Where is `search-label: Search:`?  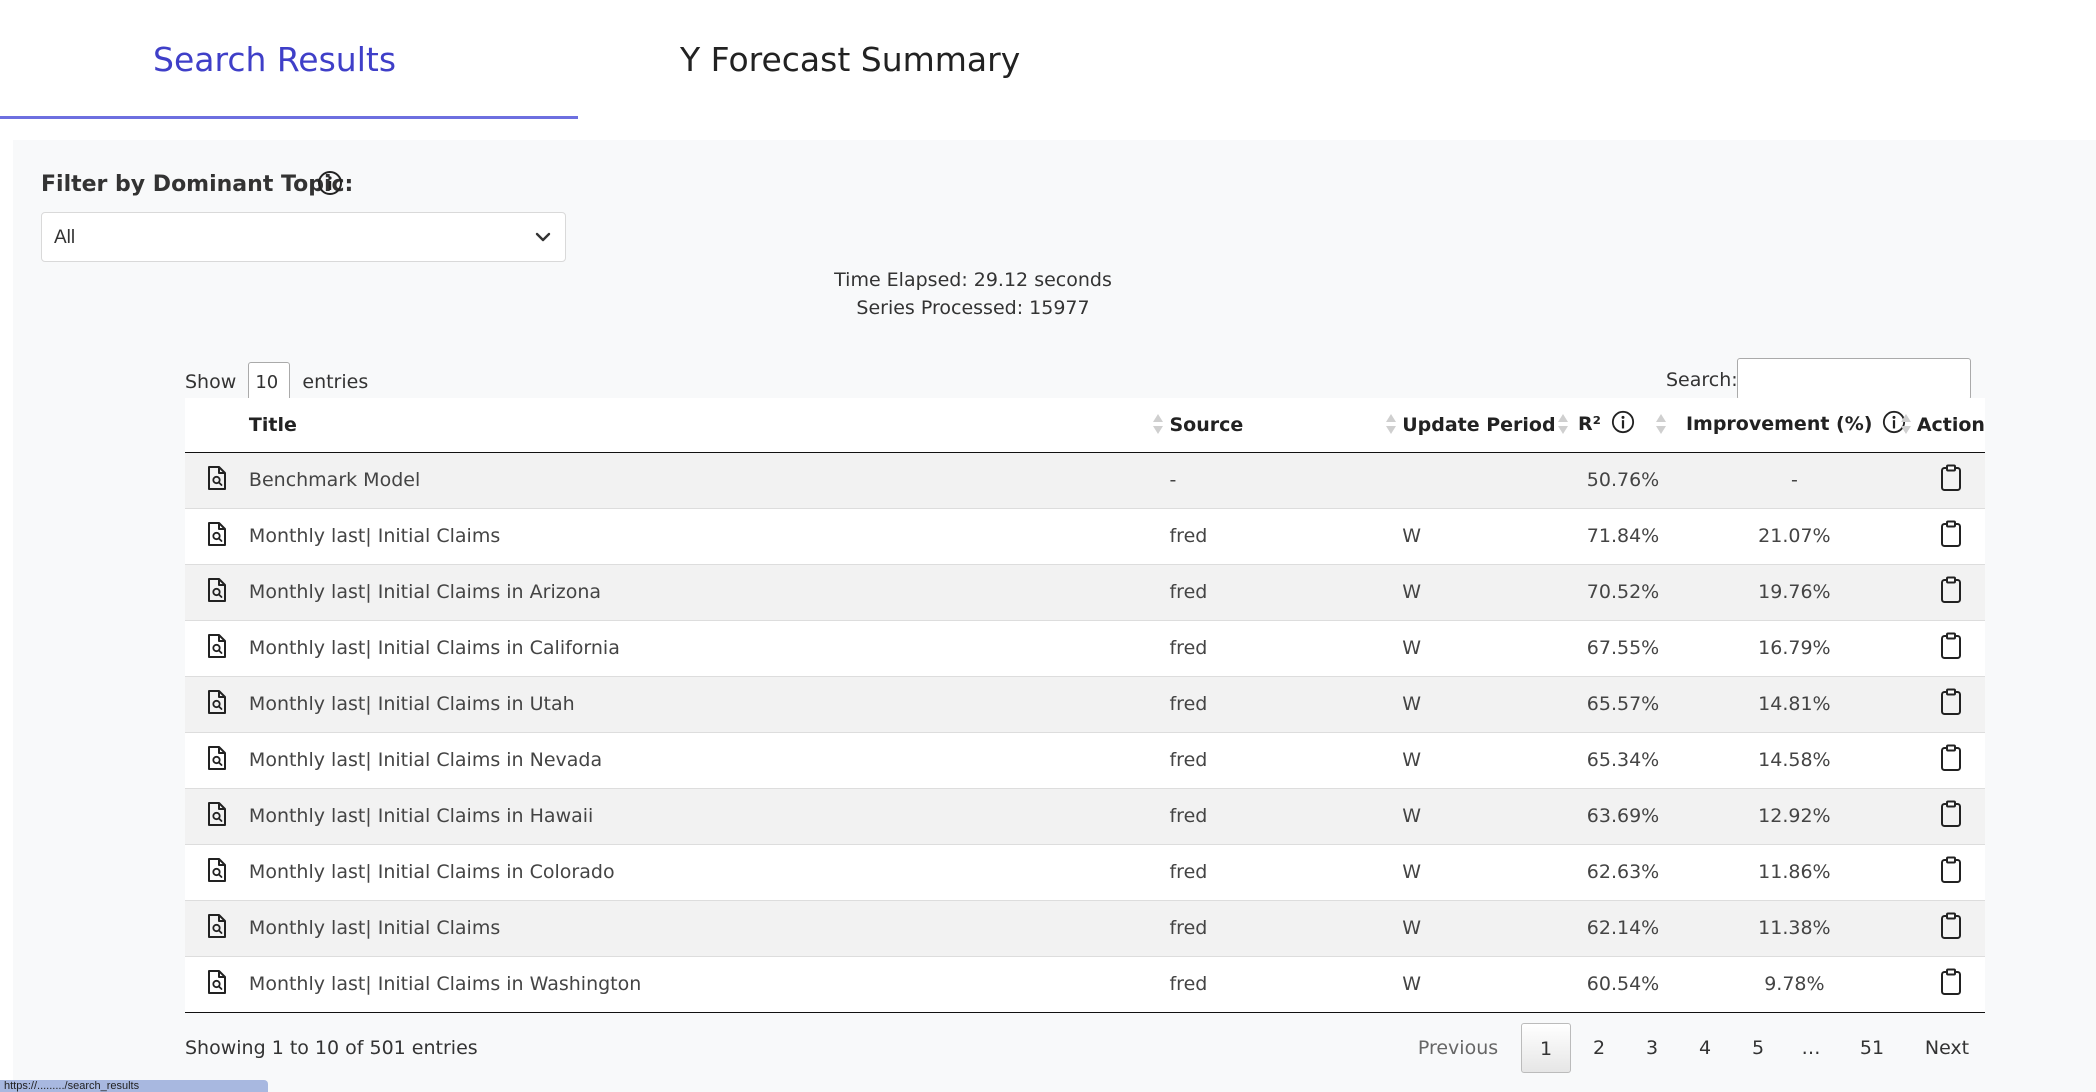
search-label: Search: is located at coordinates (1702, 380).